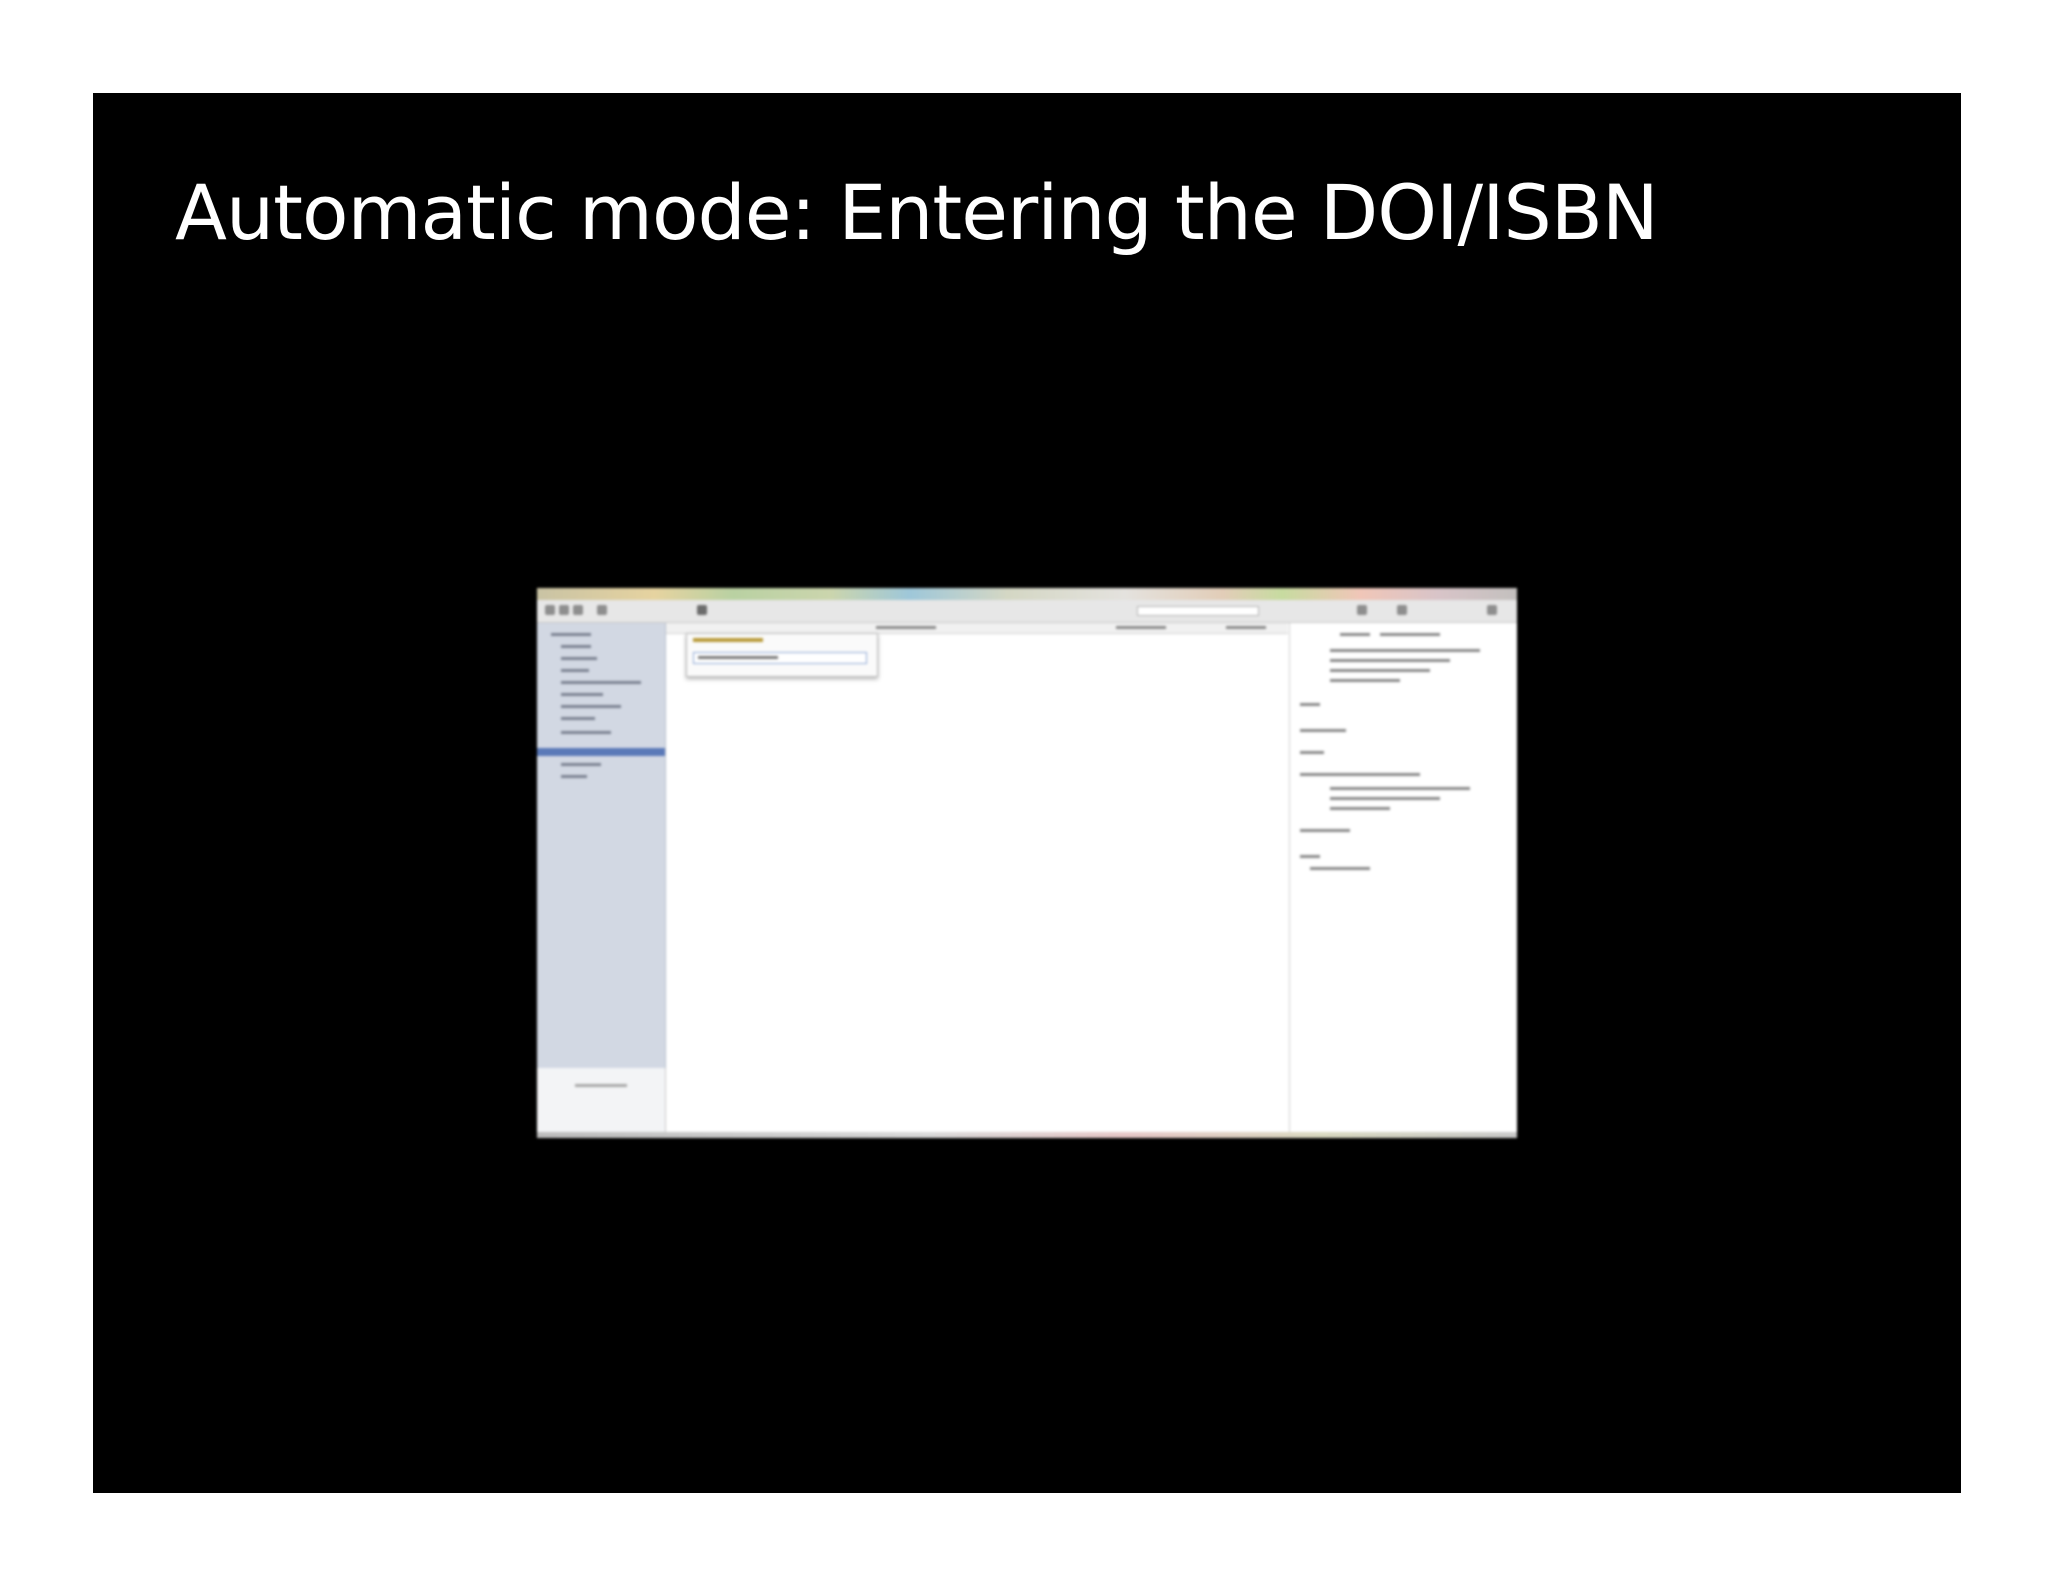 Image resolution: width=2048 pixels, height=1582 pixels. What do you see at coordinates (601, 863) in the screenshot?
I see `app-collections-sidebar` at bounding box center [601, 863].